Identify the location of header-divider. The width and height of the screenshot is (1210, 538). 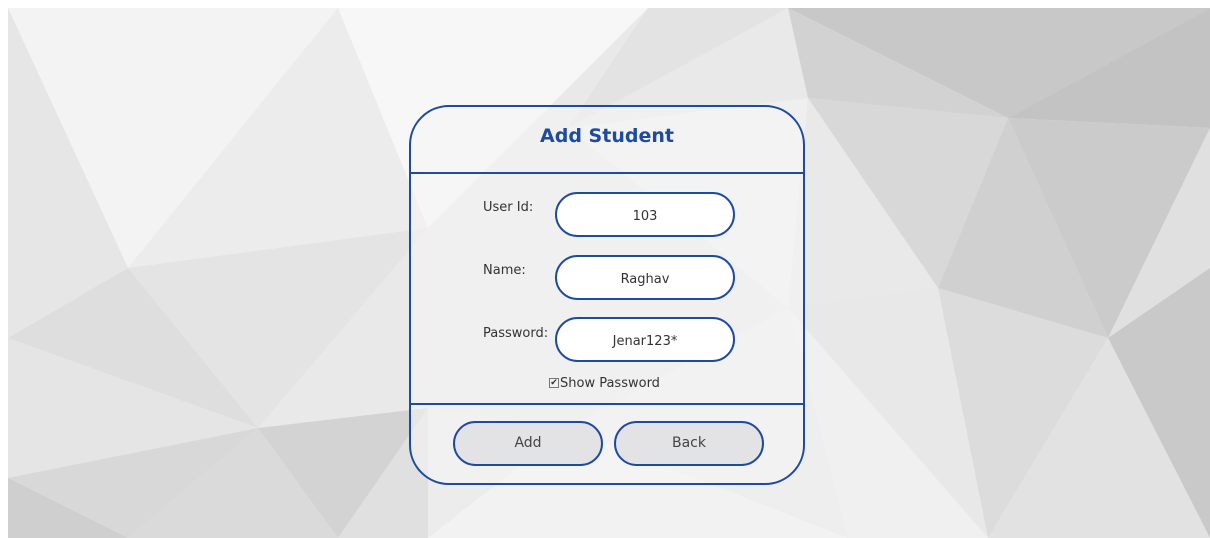
(607, 173).